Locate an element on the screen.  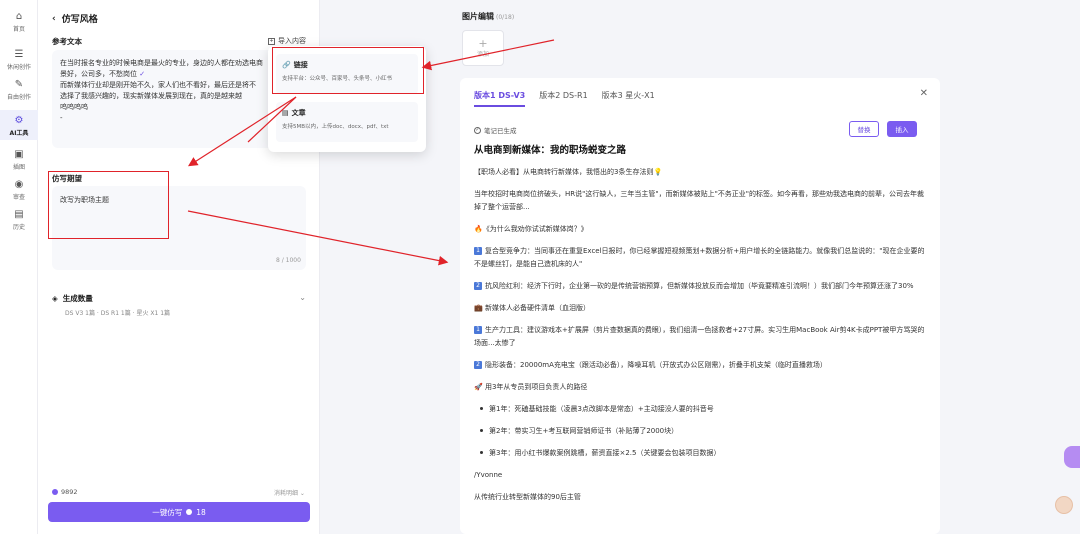
article-paragraph: 💼 新媒体人必备硬件清单（血泪版） is located at coordinates (532, 308).